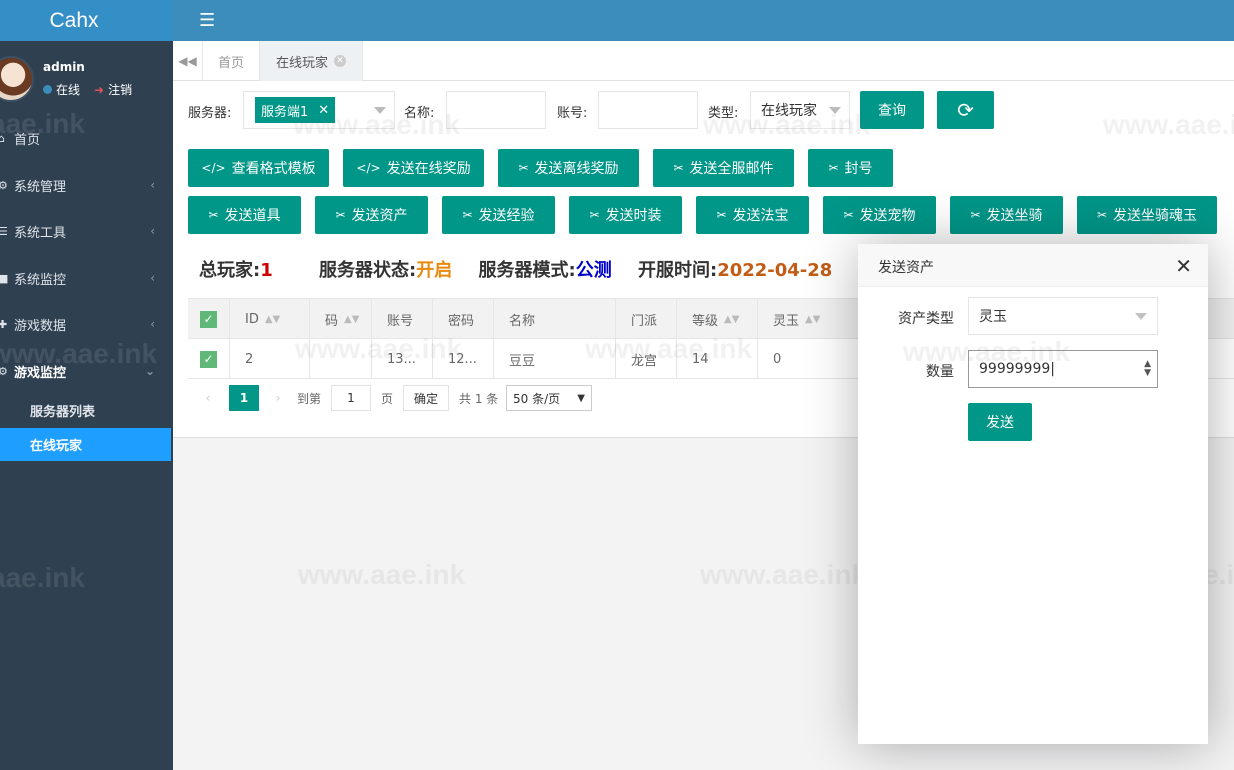 Image resolution: width=1234 pixels, height=770 pixels. I want to click on quantity-input: 99999999 | ▲ ▼, so click(1063, 369).